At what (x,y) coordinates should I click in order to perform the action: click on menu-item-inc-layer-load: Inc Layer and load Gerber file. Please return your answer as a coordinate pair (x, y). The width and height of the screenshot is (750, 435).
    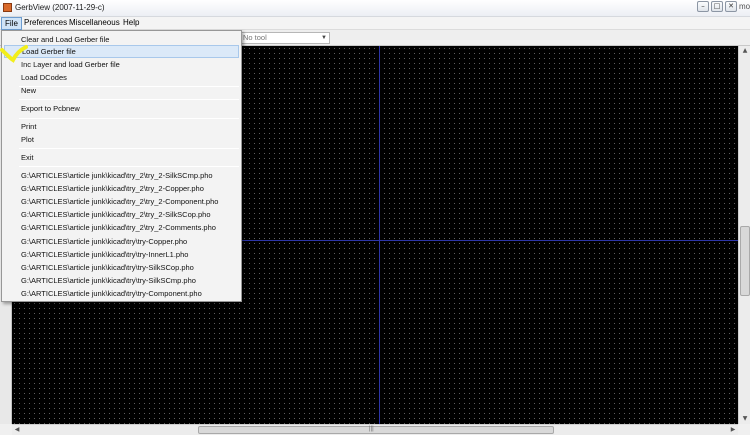
    Looking at the image, I should click on (121, 64).